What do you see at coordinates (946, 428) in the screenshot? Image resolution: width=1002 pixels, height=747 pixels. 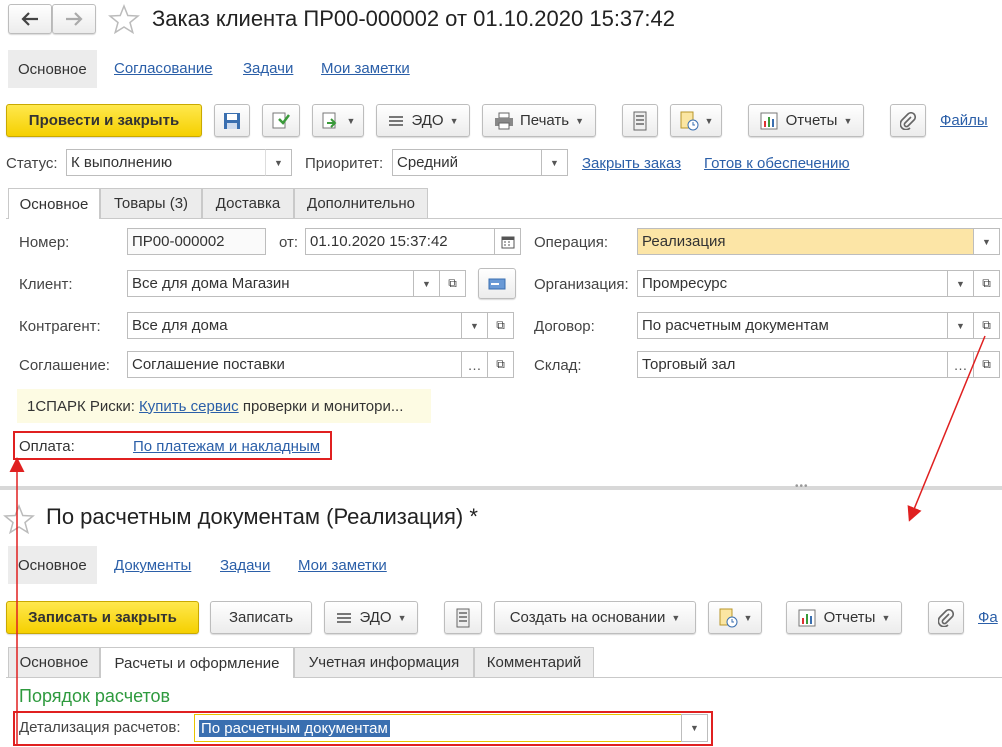 I see `arrow-down` at bounding box center [946, 428].